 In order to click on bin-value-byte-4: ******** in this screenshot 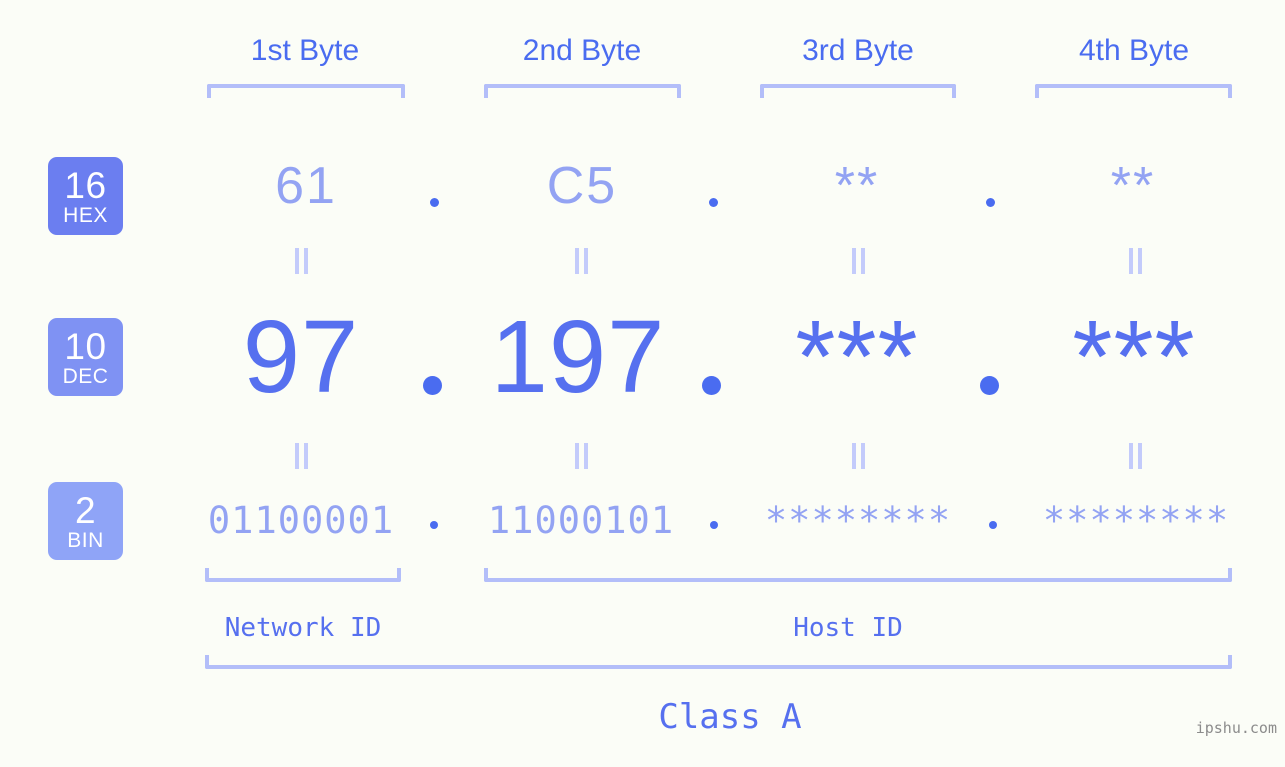, I will do `click(1136, 520)`.